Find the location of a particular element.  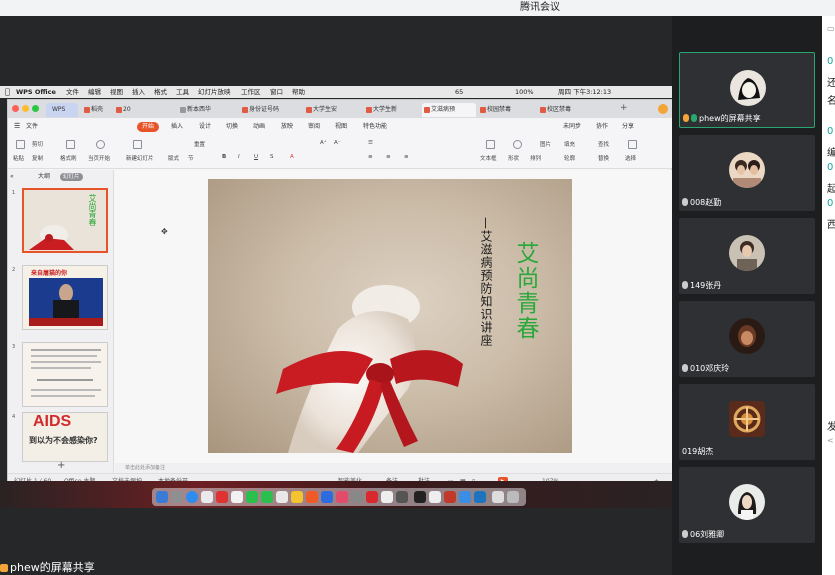

slide-thumbnail: 来自屠猫的你 is located at coordinates (65, 297).